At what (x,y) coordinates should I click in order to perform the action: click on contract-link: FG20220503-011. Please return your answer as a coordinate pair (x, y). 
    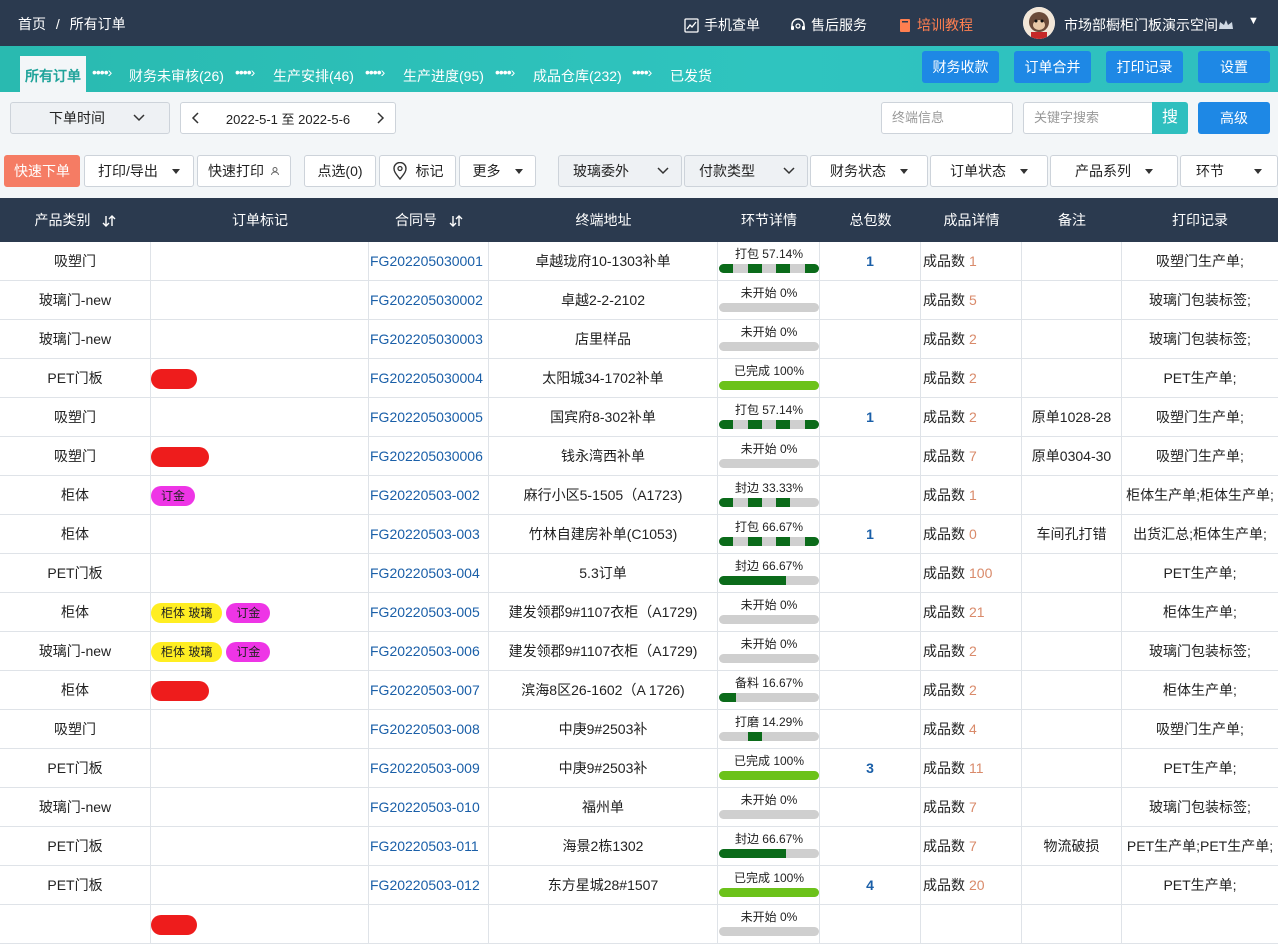
    Looking at the image, I should click on (429, 846).